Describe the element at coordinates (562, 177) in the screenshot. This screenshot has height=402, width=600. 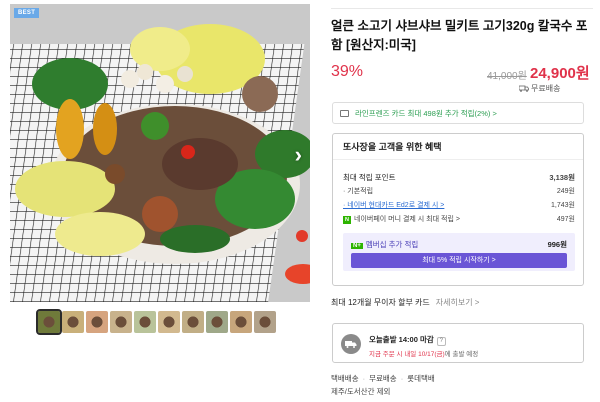
I see `max-points-value: 3,138원` at that location.